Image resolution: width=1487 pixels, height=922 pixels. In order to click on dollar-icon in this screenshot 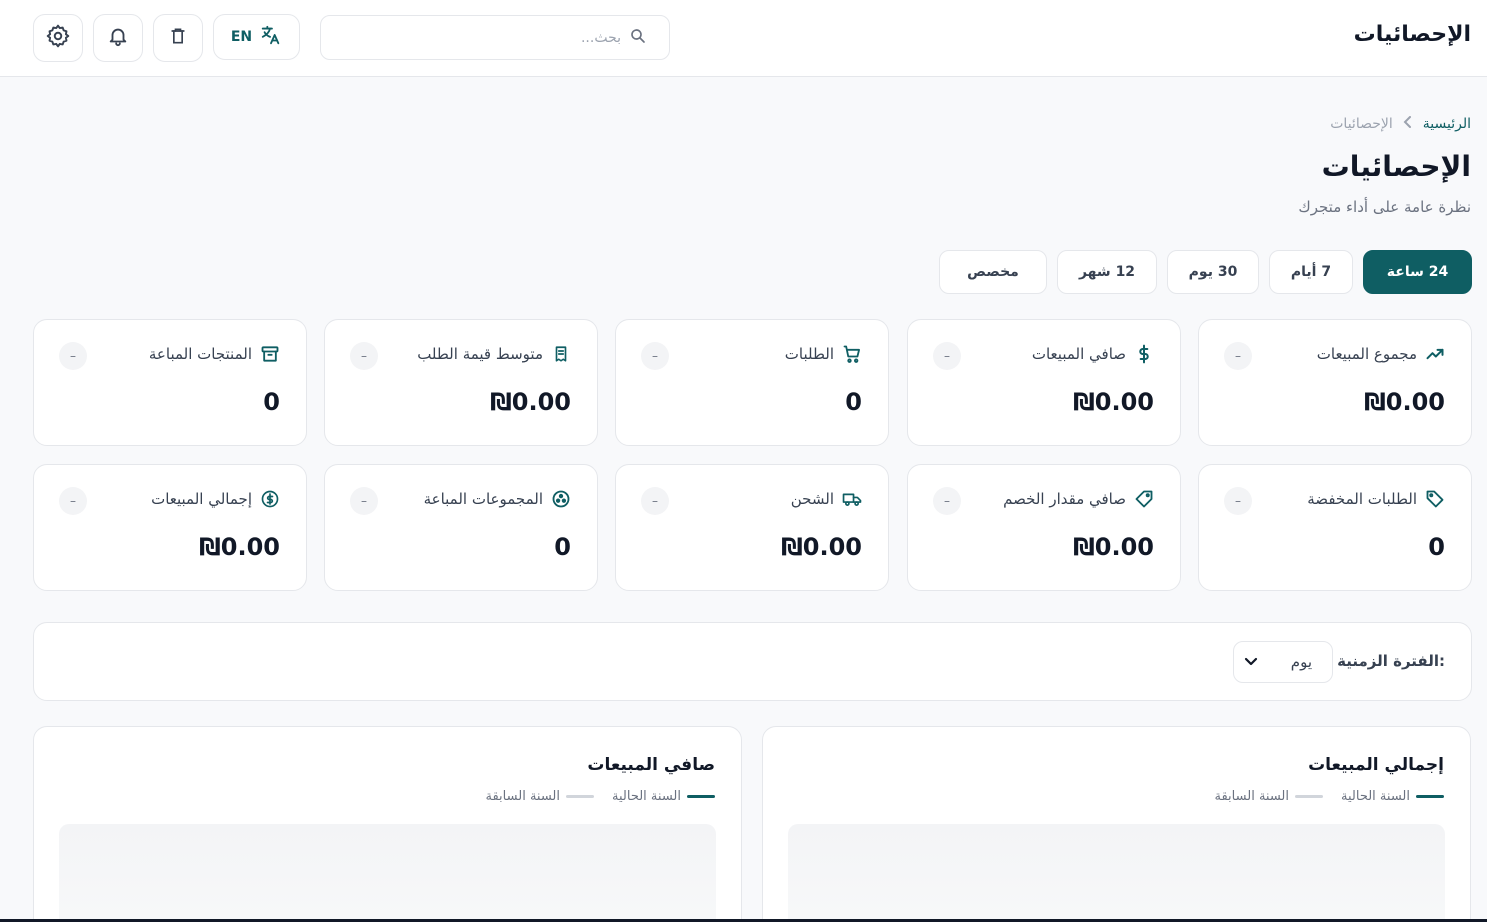, I will do `click(1144, 354)`.